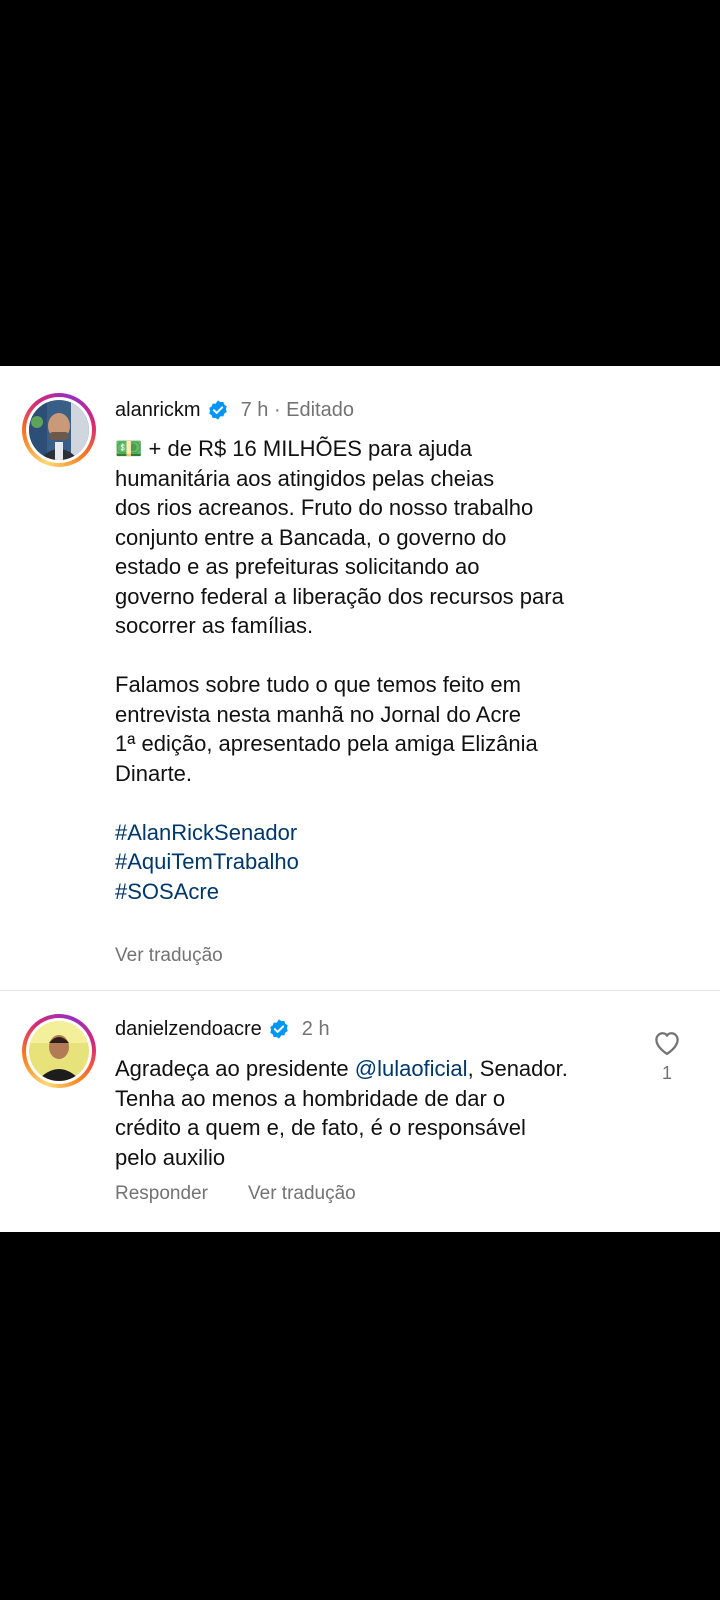 This screenshot has height=1600, width=720. What do you see at coordinates (169, 956) in the screenshot?
I see `post-see-translation: Ver tradução` at bounding box center [169, 956].